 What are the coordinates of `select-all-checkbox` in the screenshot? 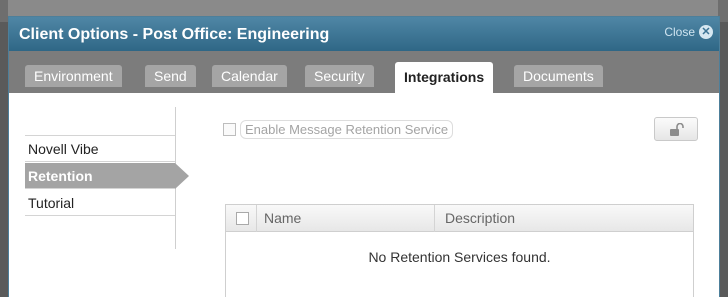 It's located at (242, 218).